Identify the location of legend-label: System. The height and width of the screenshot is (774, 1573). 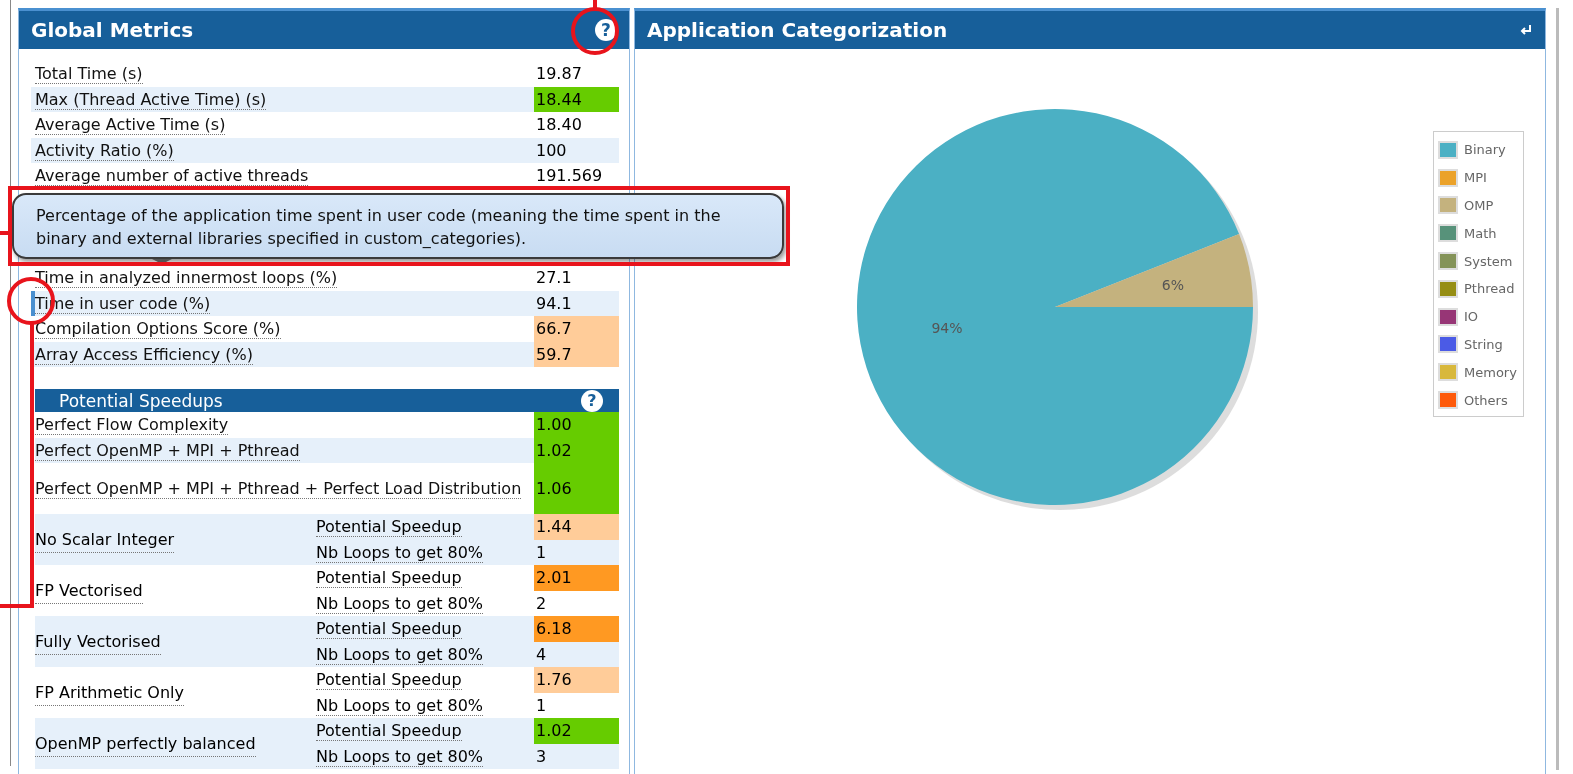
(1488, 261).